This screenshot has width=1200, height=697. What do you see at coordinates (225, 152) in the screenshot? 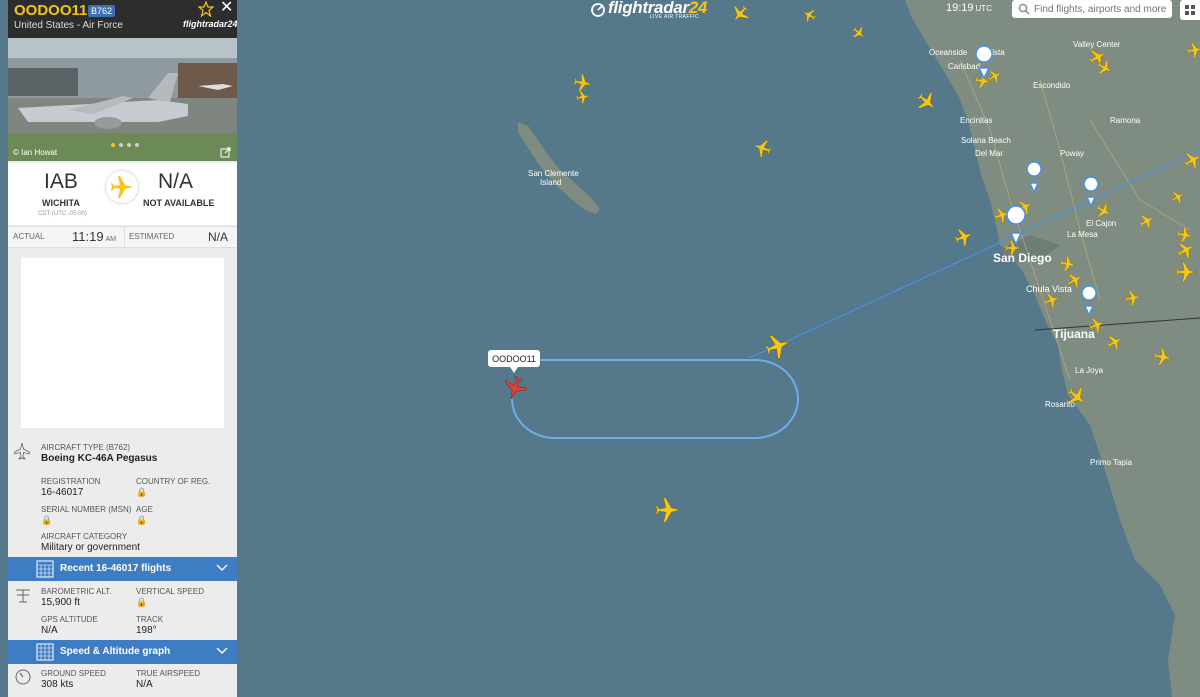
I see `external-link-icon` at bounding box center [225, 152].